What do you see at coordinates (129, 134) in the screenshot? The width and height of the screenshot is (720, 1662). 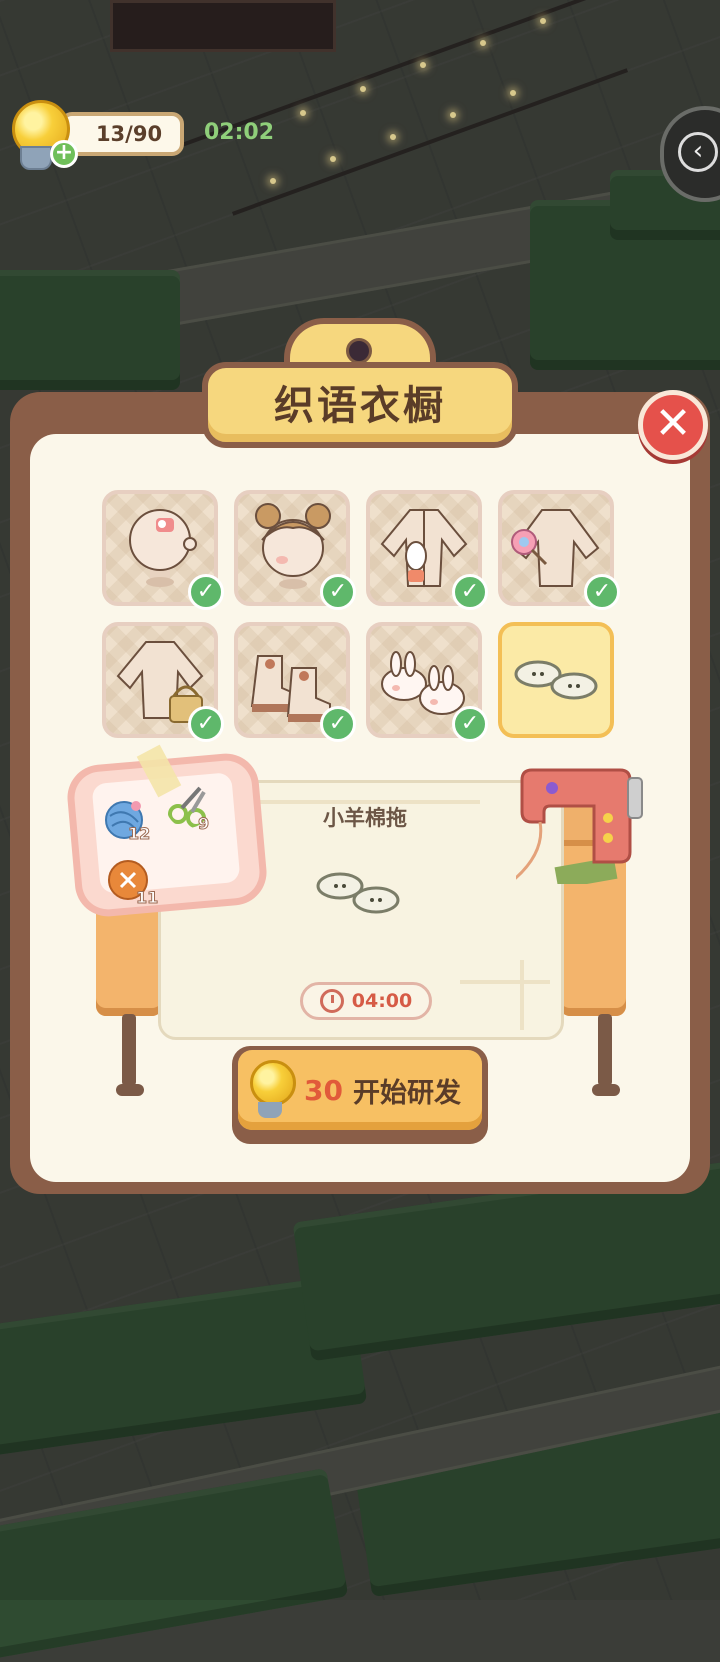 I see `bulb-count-text: 13/90` at bounding box center [129, 134].